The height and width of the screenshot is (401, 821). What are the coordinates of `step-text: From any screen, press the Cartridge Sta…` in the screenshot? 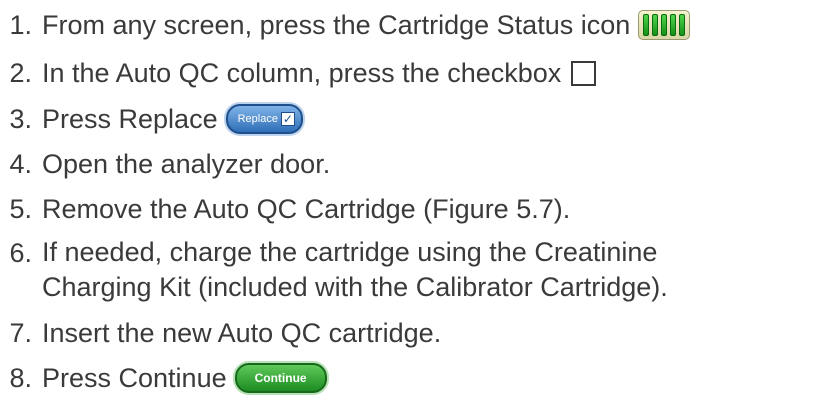 It's located at (336, 25).